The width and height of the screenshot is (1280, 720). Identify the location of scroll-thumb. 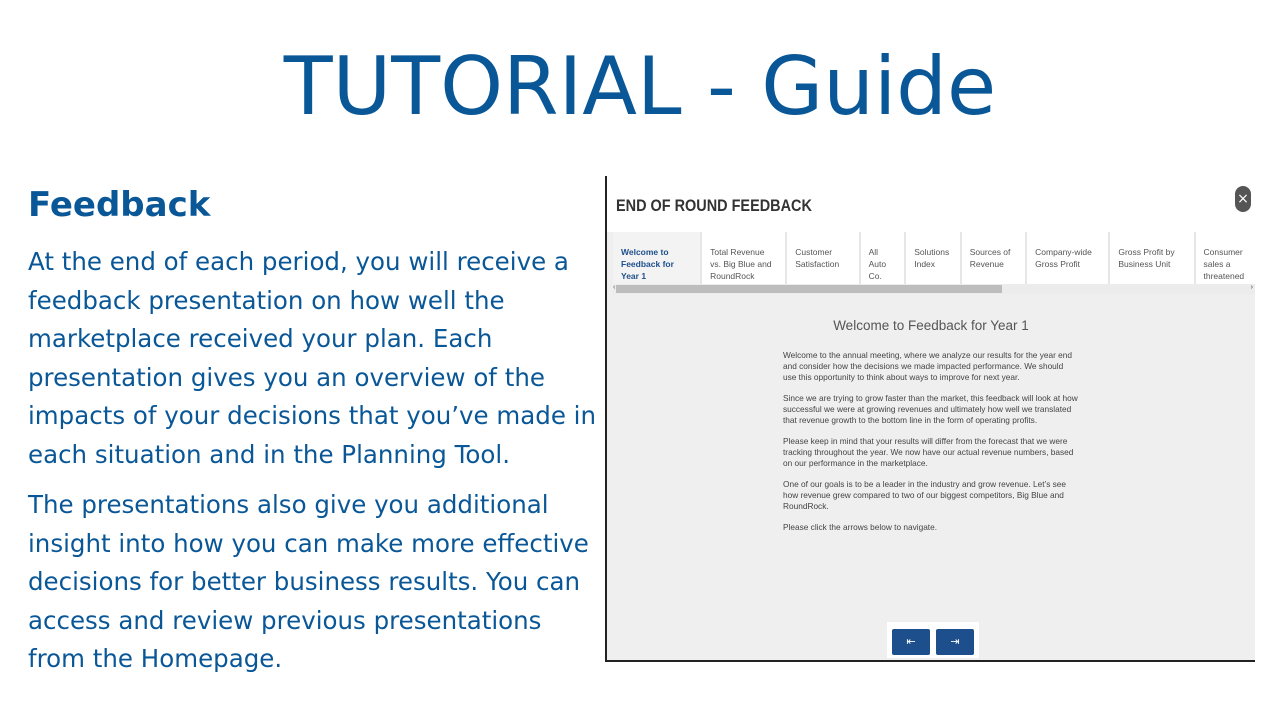
(809, 289).